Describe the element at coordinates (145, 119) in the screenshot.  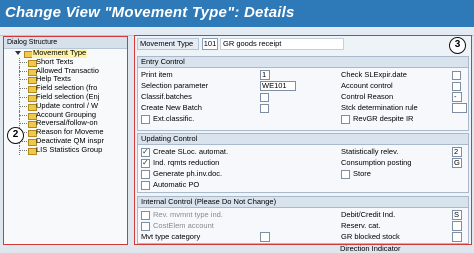
I see `ext-classific-checkbox` at that location.